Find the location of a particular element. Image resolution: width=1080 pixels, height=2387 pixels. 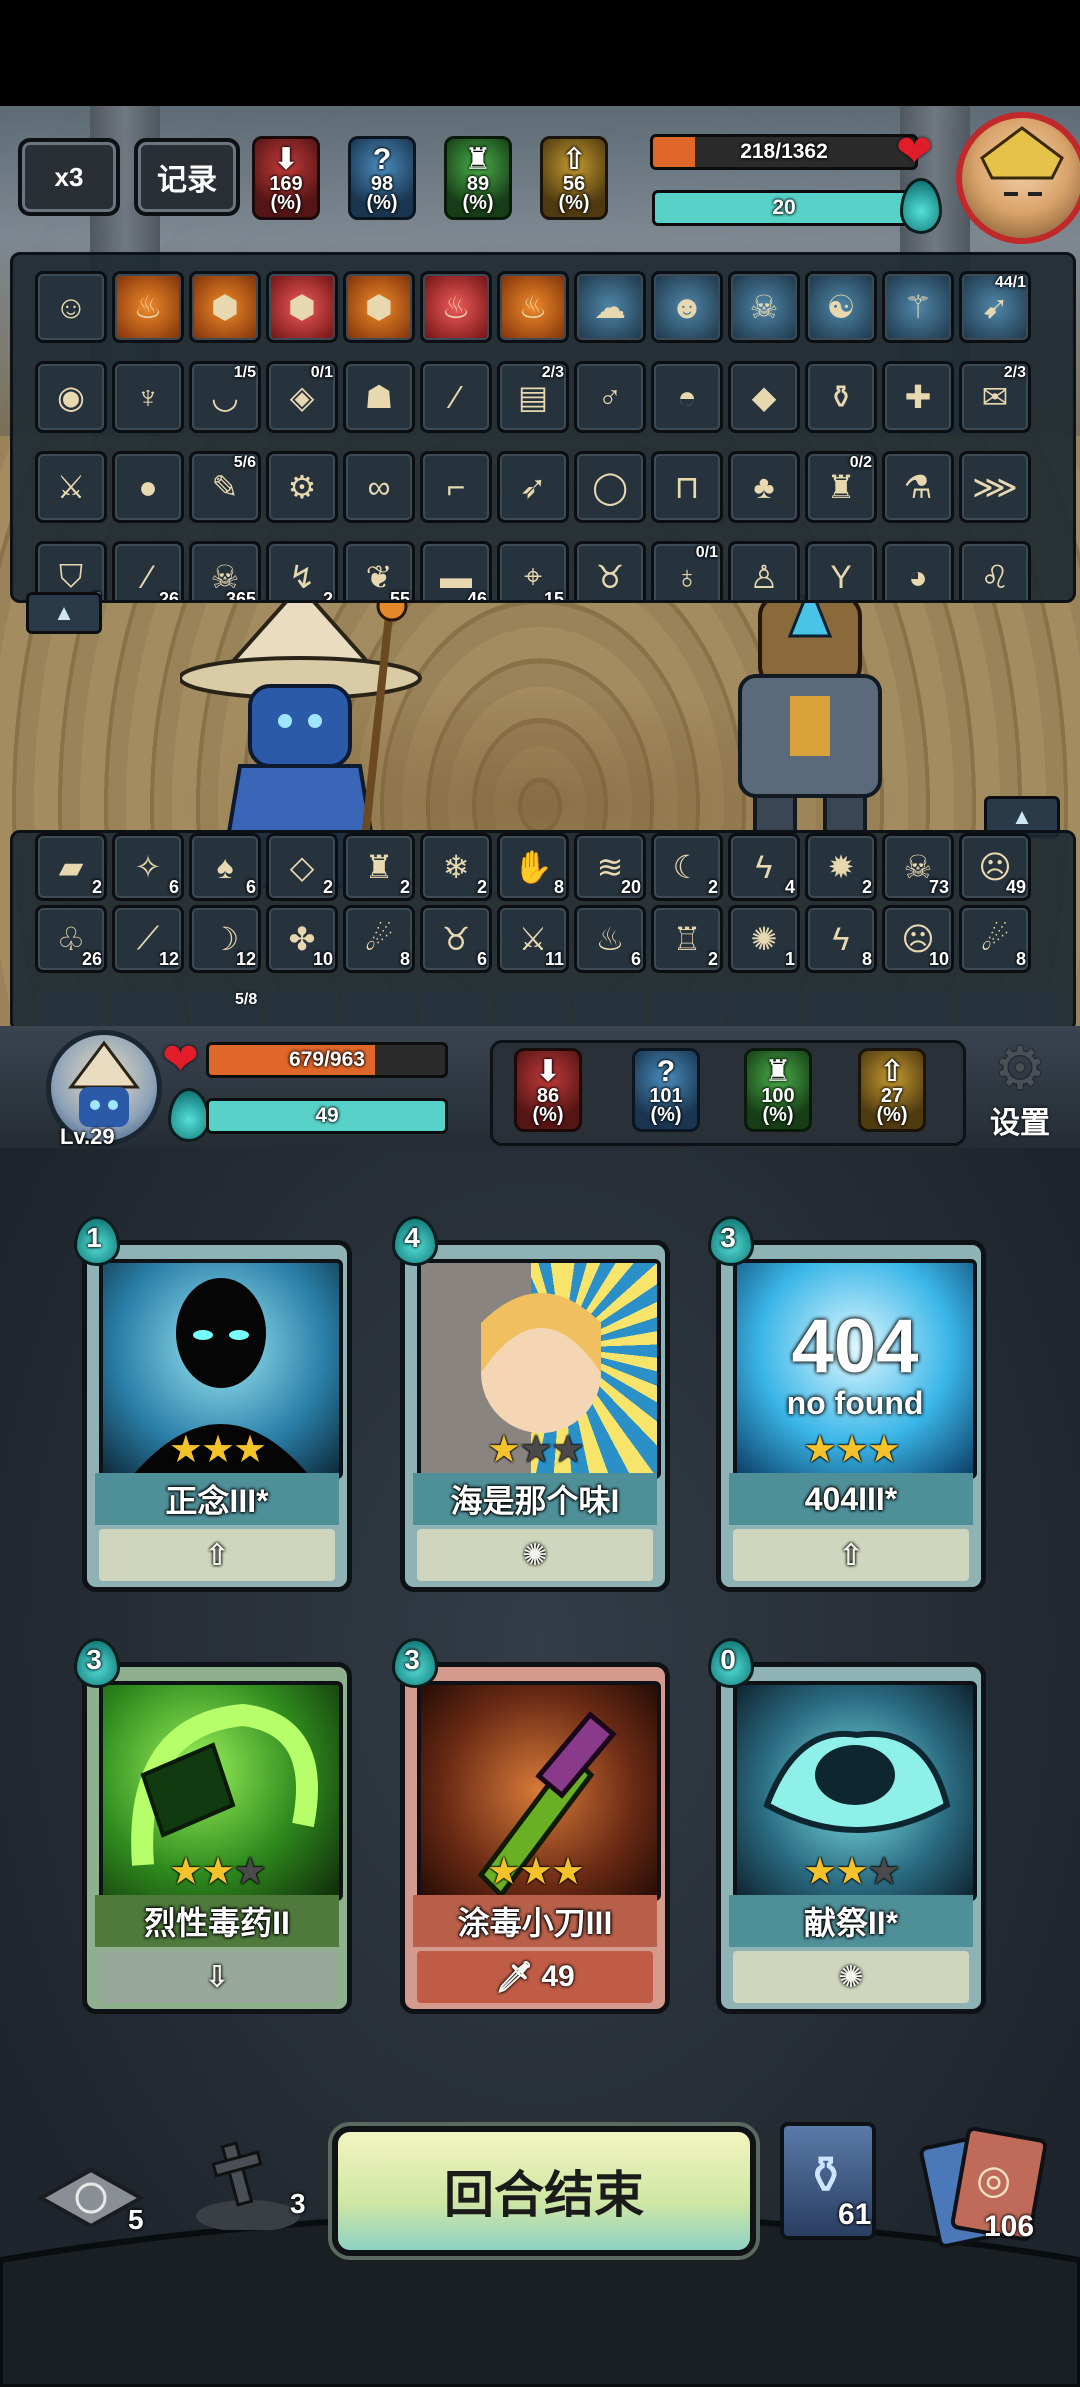

buff-slot: ✹ 2 is located at coordinates (841, 867).